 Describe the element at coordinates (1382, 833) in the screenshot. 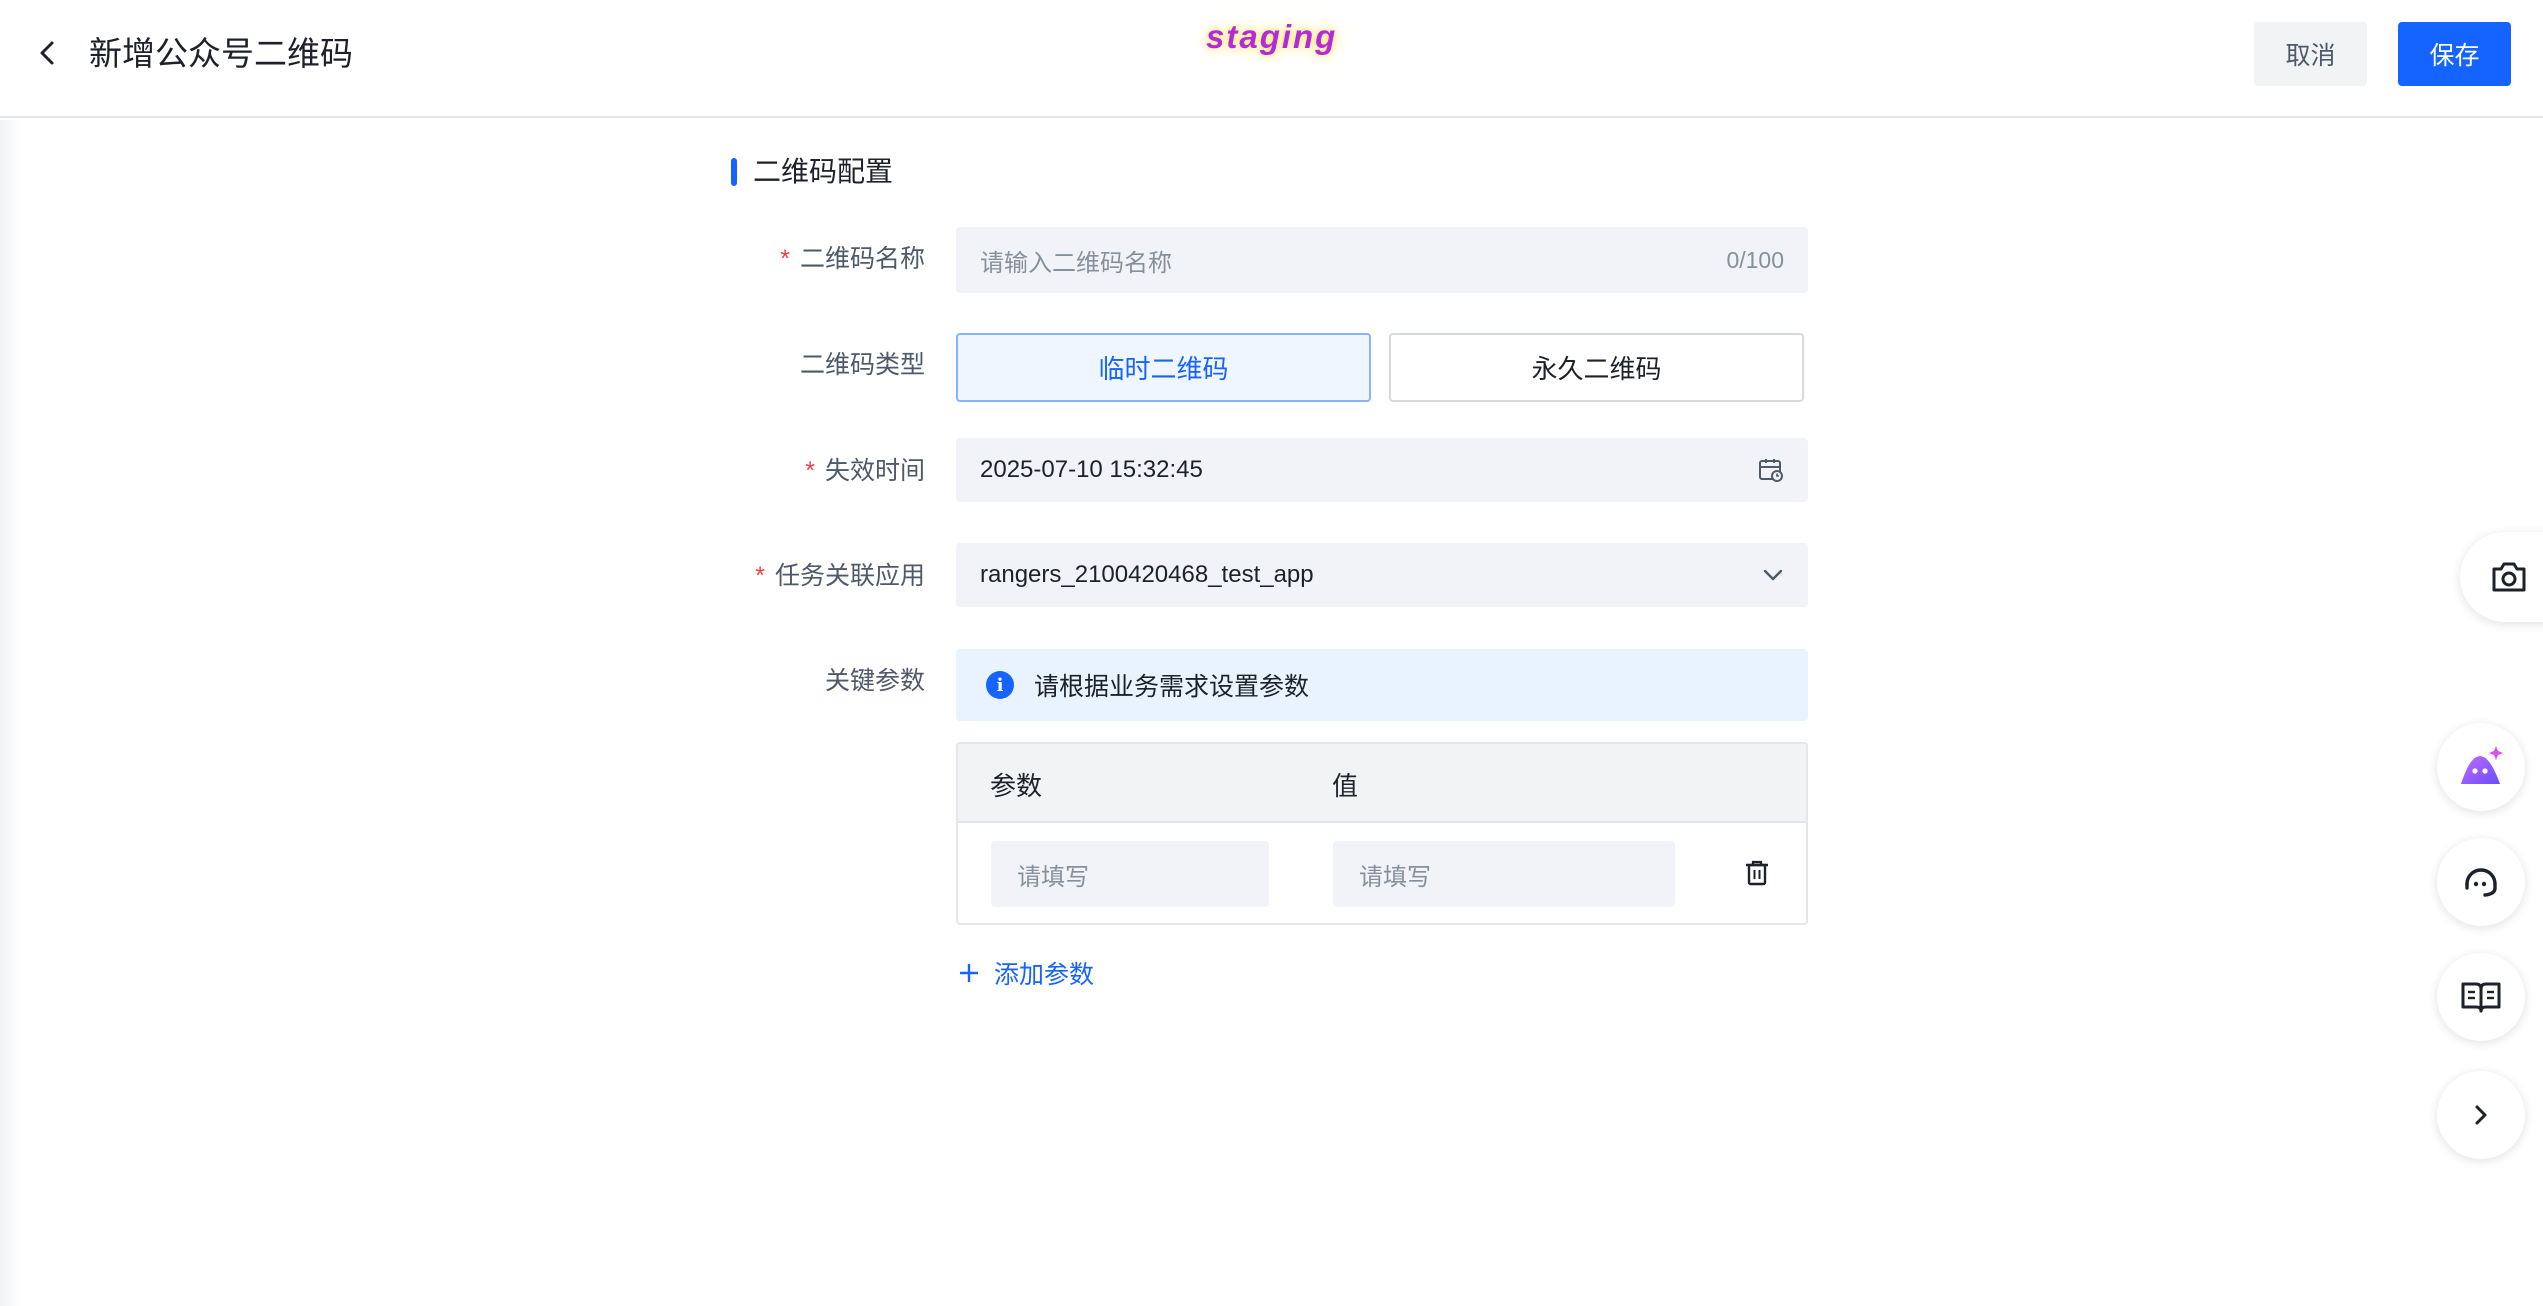

I see `params-table: 参数 值 请填写 请填写` at that location.